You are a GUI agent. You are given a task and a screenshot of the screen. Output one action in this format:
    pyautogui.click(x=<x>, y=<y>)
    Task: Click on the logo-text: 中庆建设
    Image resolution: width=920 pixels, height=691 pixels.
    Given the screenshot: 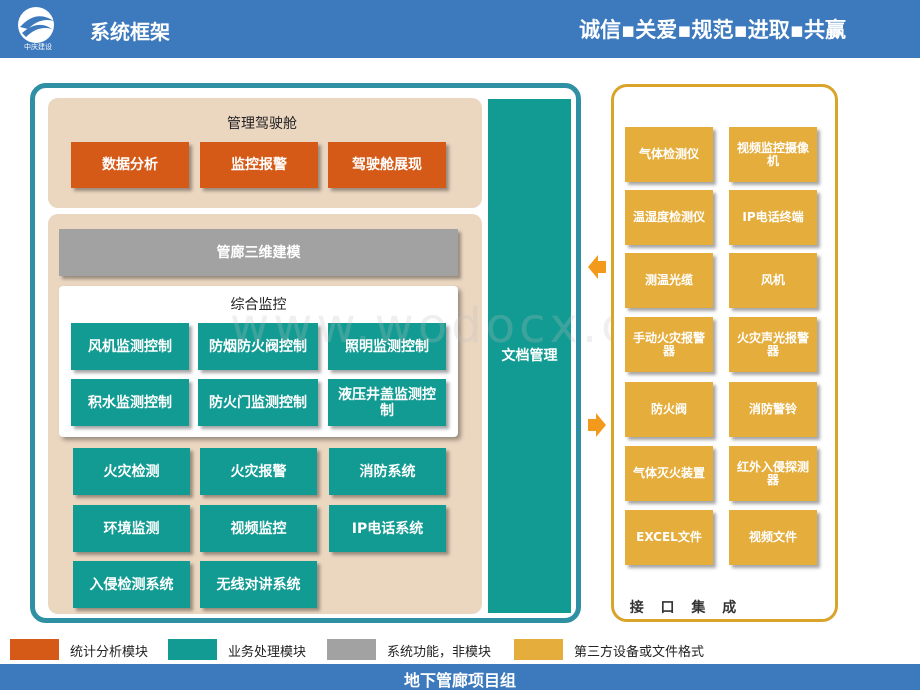 What is the action you would take?
    pyautogui.click(x=38, y=47)
    